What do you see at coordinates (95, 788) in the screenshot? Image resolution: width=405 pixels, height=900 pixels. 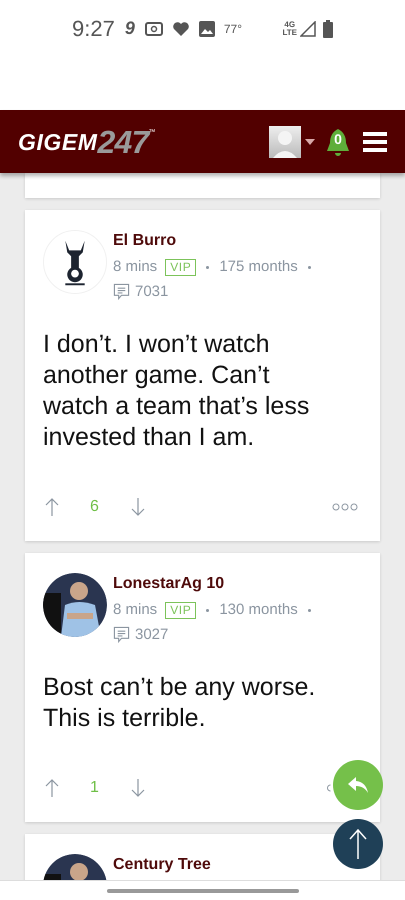 I see `vote-count: 1` at bounding box center [95, 788].